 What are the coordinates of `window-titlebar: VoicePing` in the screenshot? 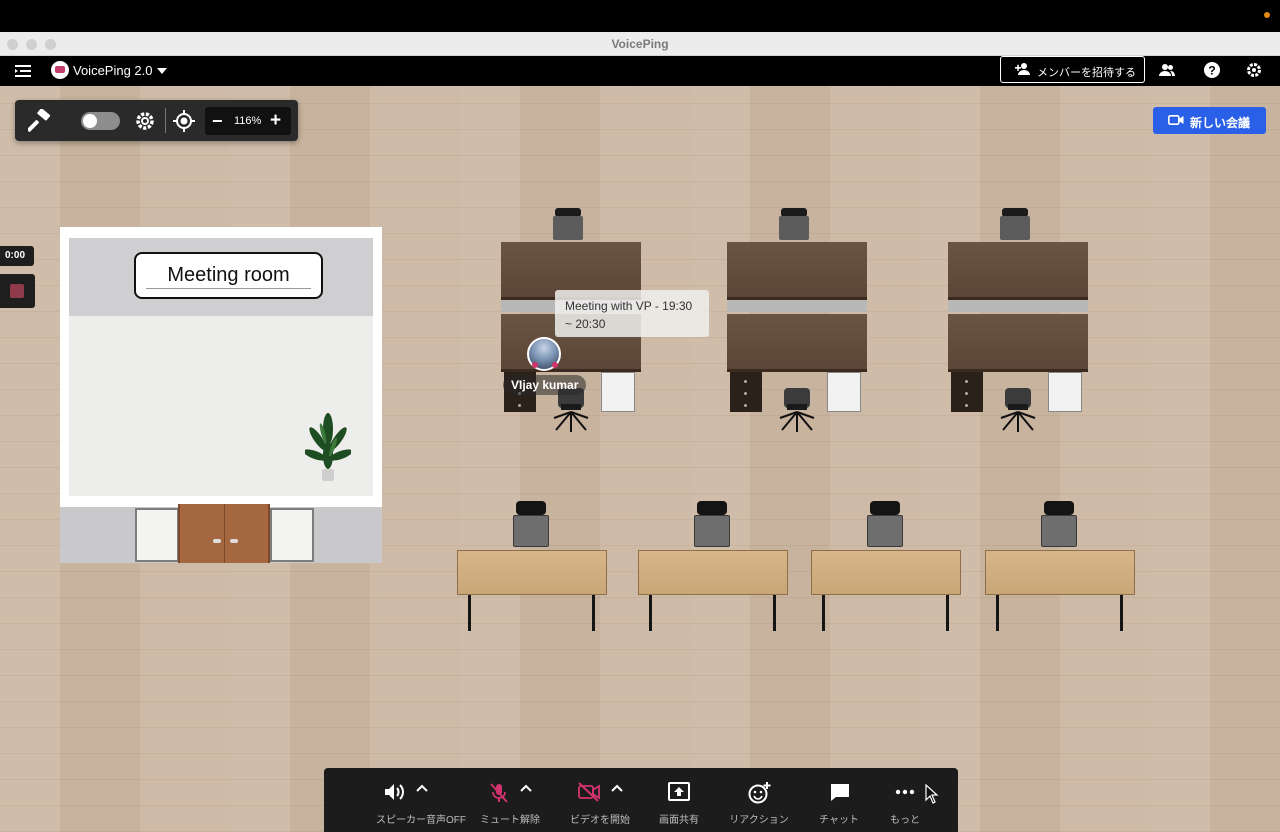 It's located at (640, 44).